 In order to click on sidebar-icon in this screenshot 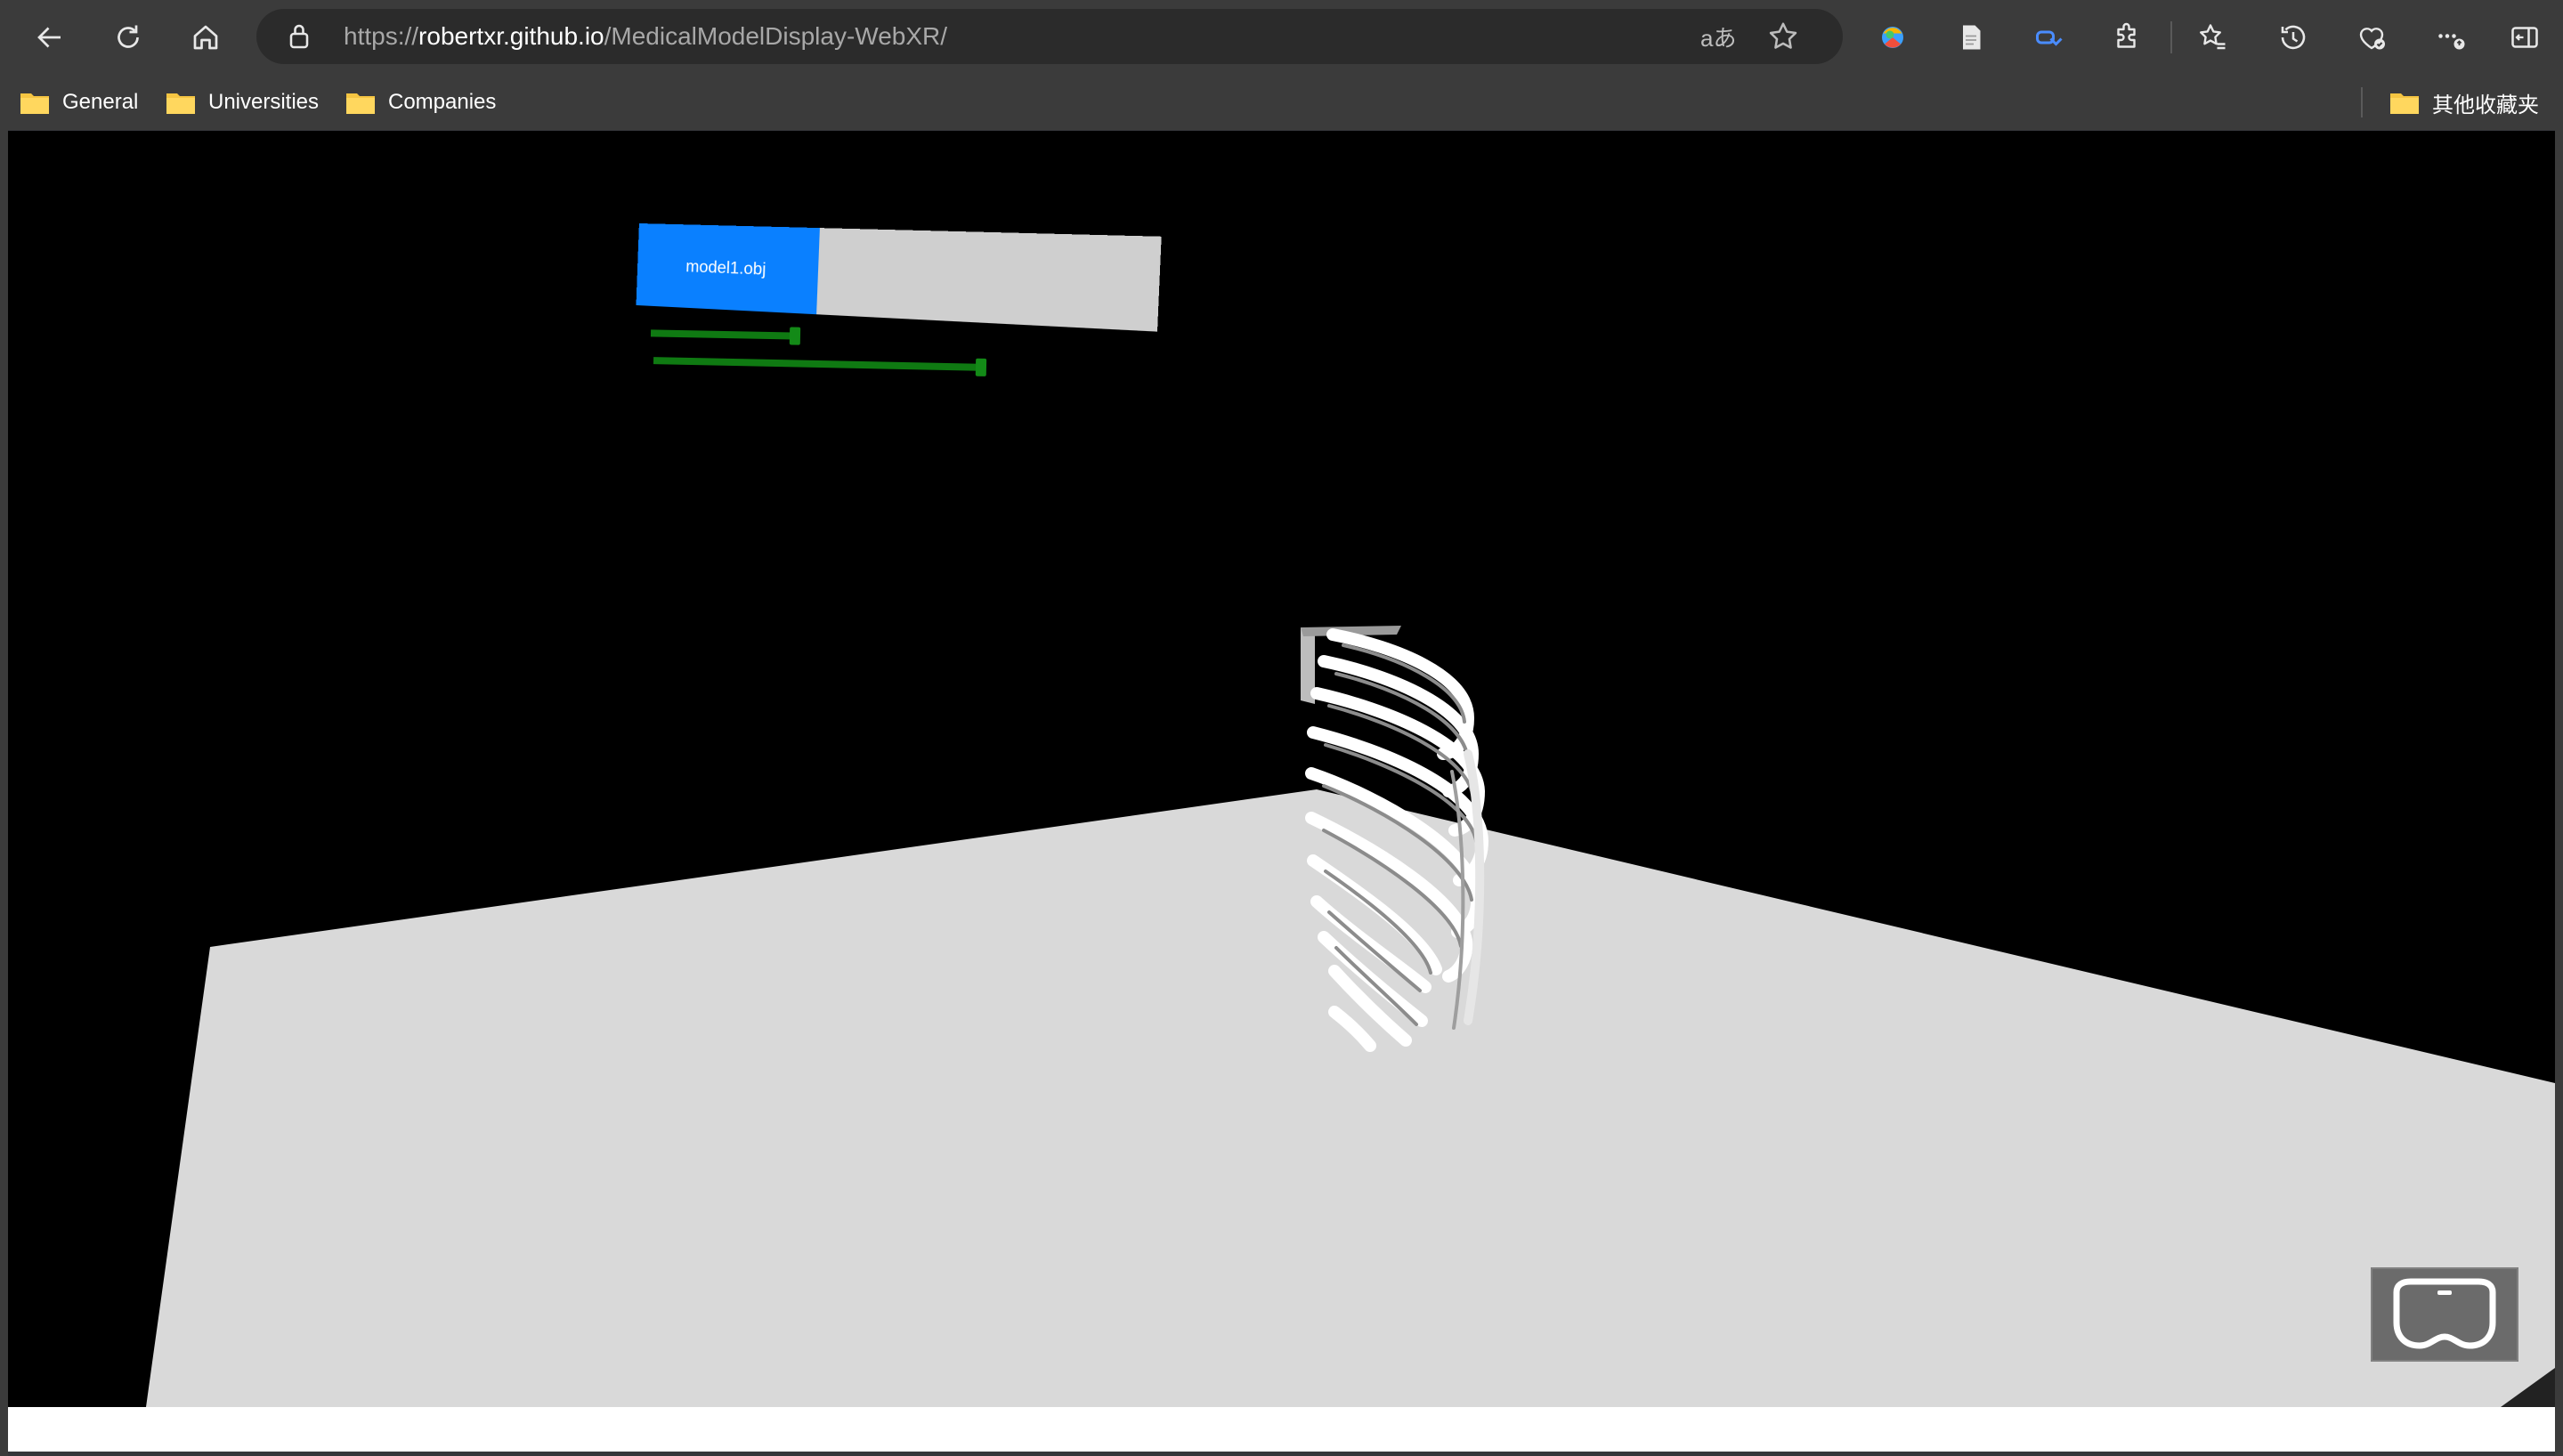, I will do `click(2524, 37)`.